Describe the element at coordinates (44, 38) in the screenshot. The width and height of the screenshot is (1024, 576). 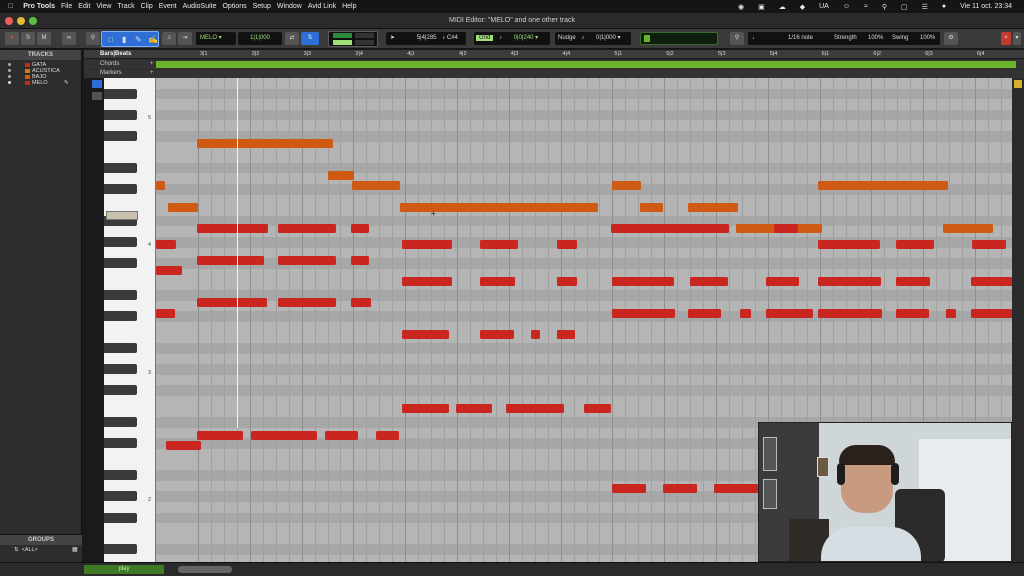
I see `mute-button: M` at that location.